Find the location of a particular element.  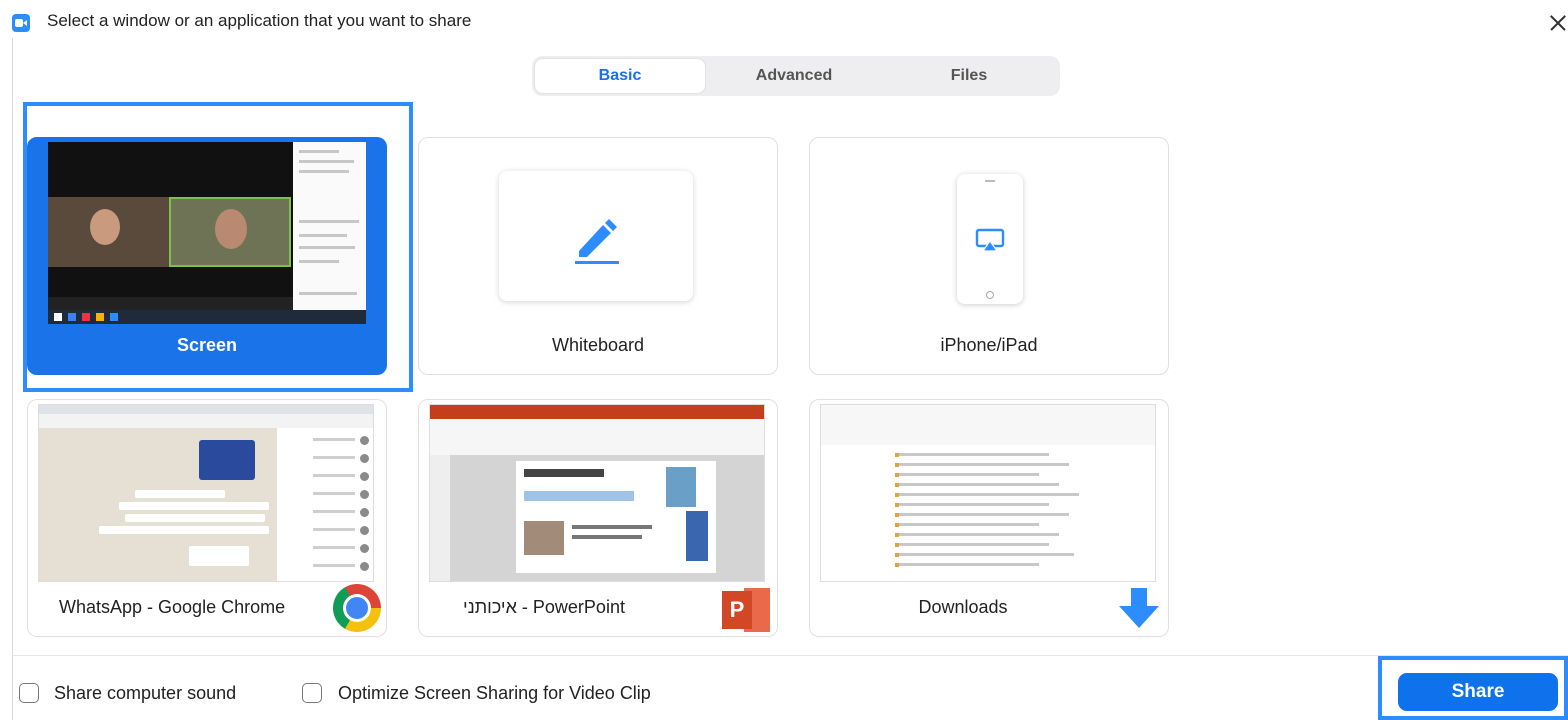

share-tabs: Basic Advanced Files is located at coordinates (796, 76).